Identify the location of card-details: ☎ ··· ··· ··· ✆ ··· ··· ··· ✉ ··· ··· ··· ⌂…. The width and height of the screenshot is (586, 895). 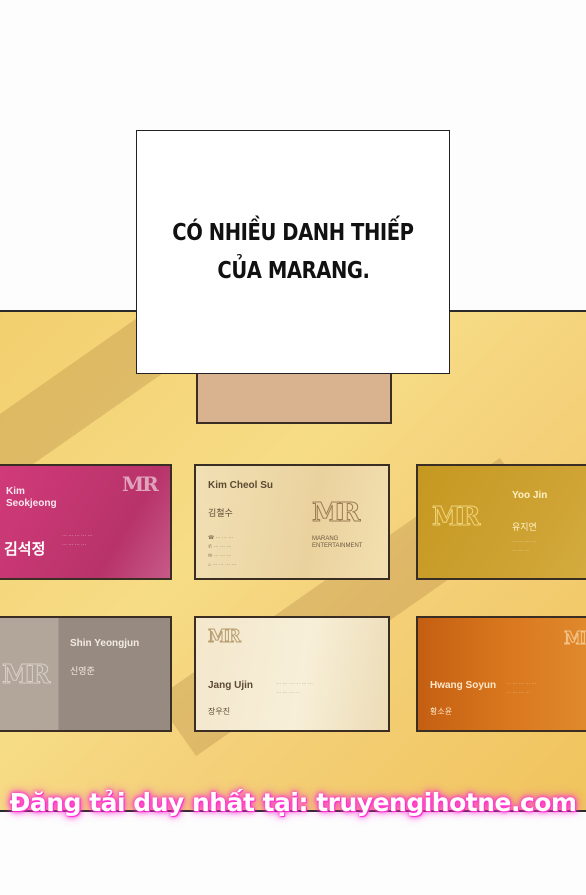
(222, 551).